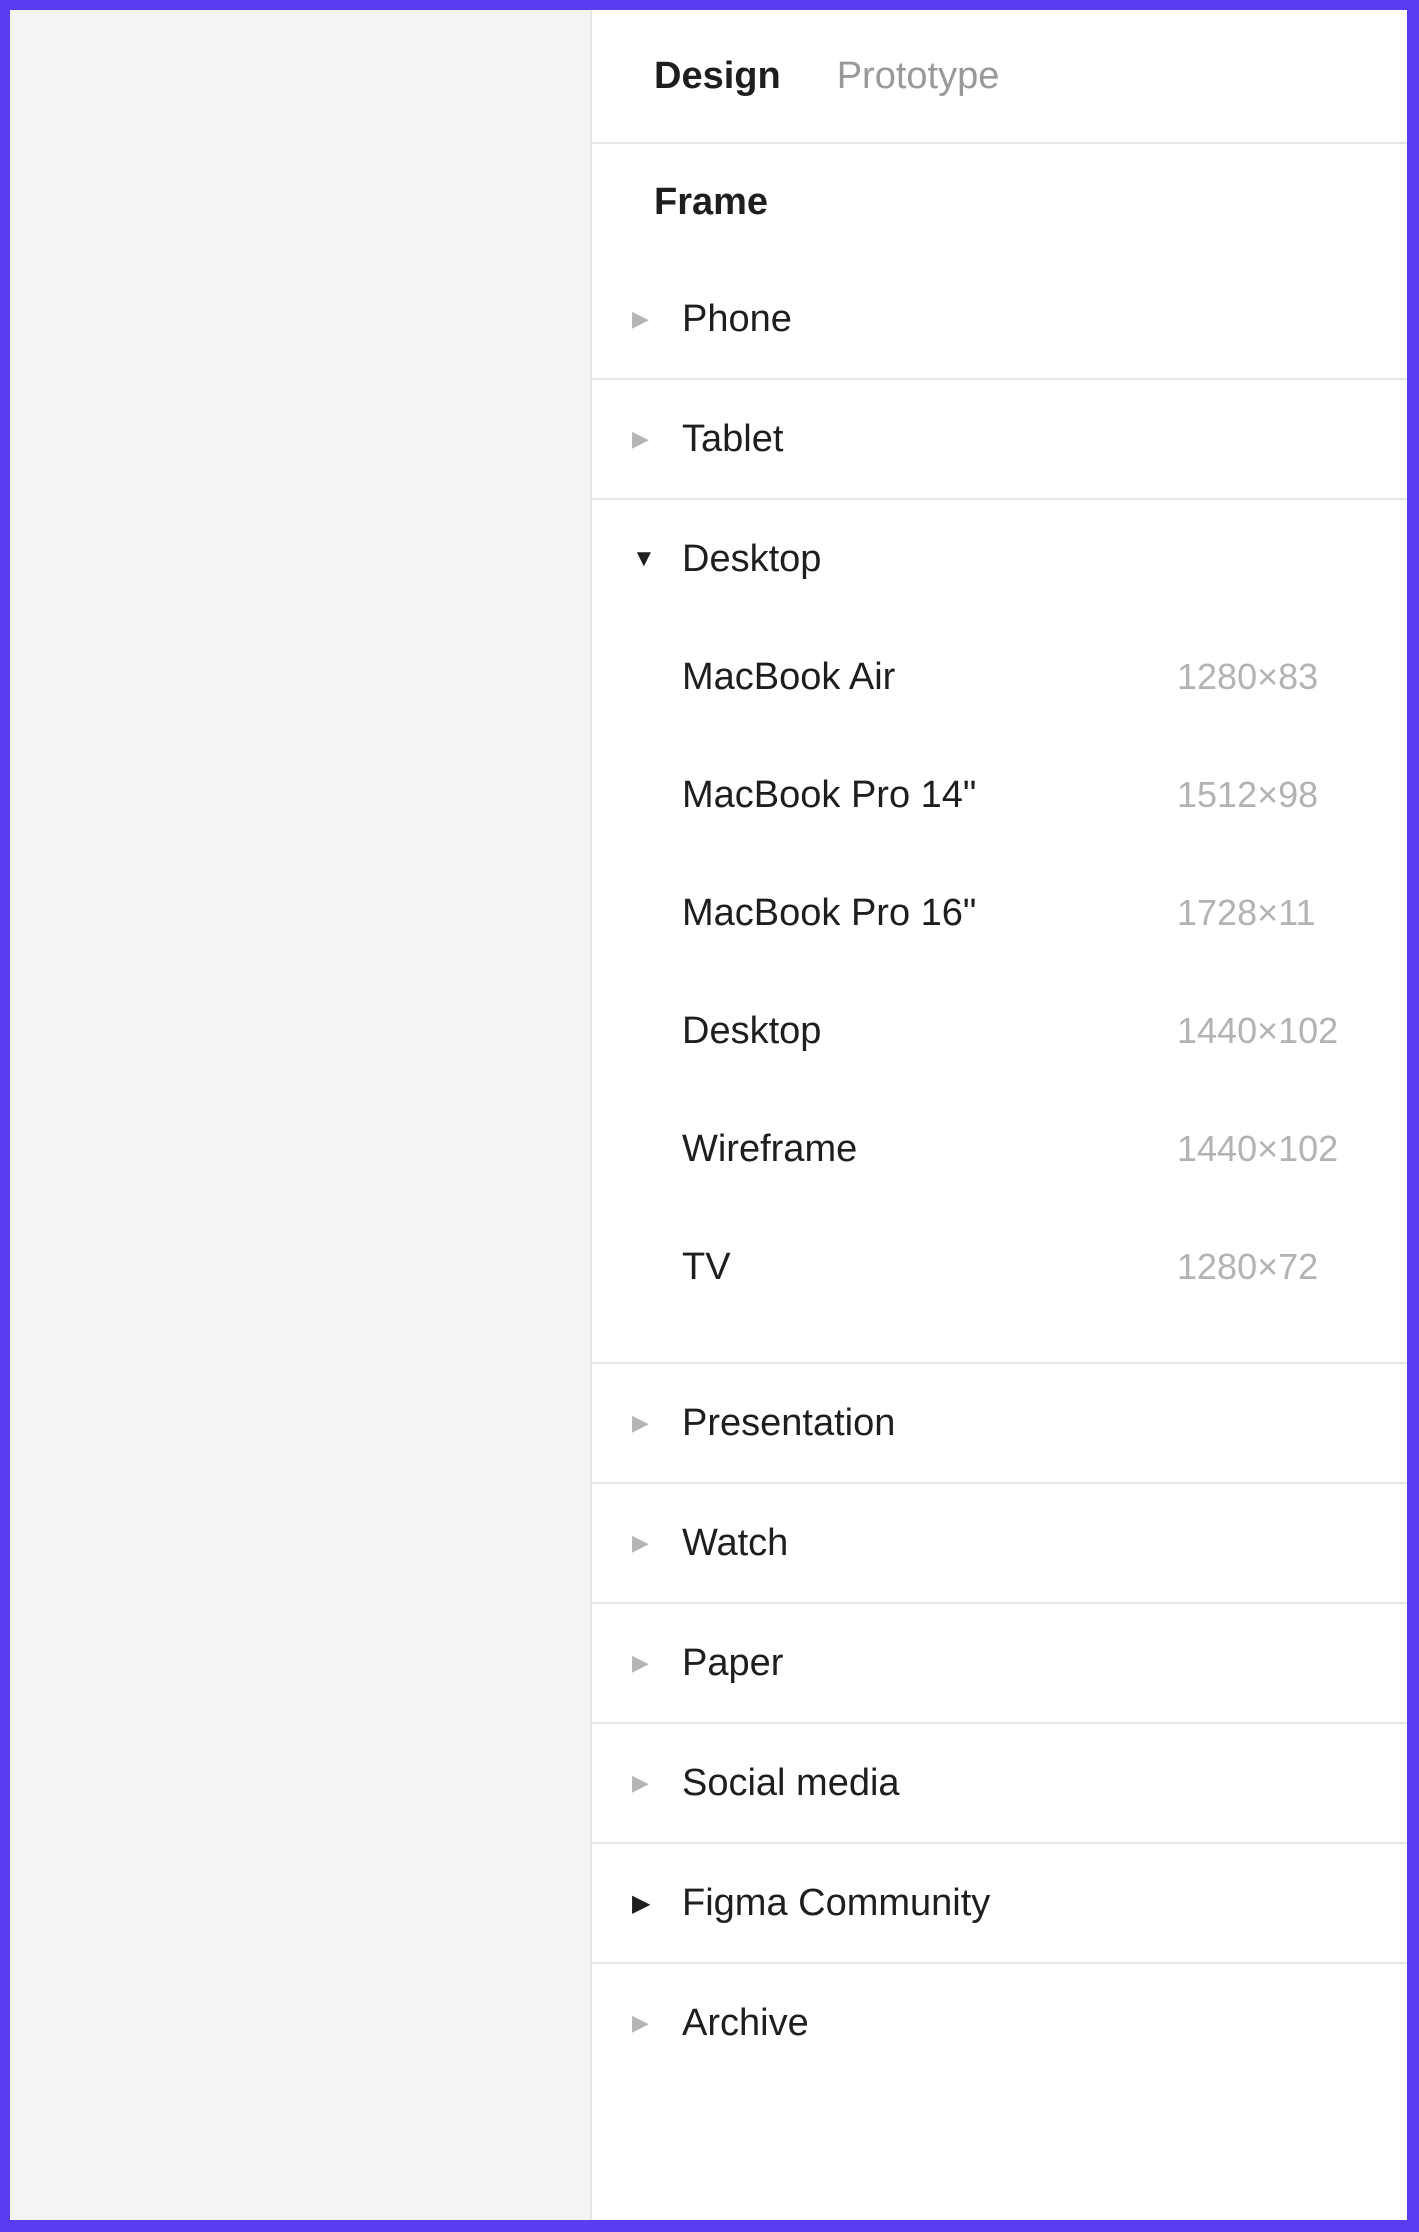 This screenshot has height=2232, width=1419. Describe the element at coordinates (1248, 676) in the screenshot. I see `preset-size: 1280×83` at that location.